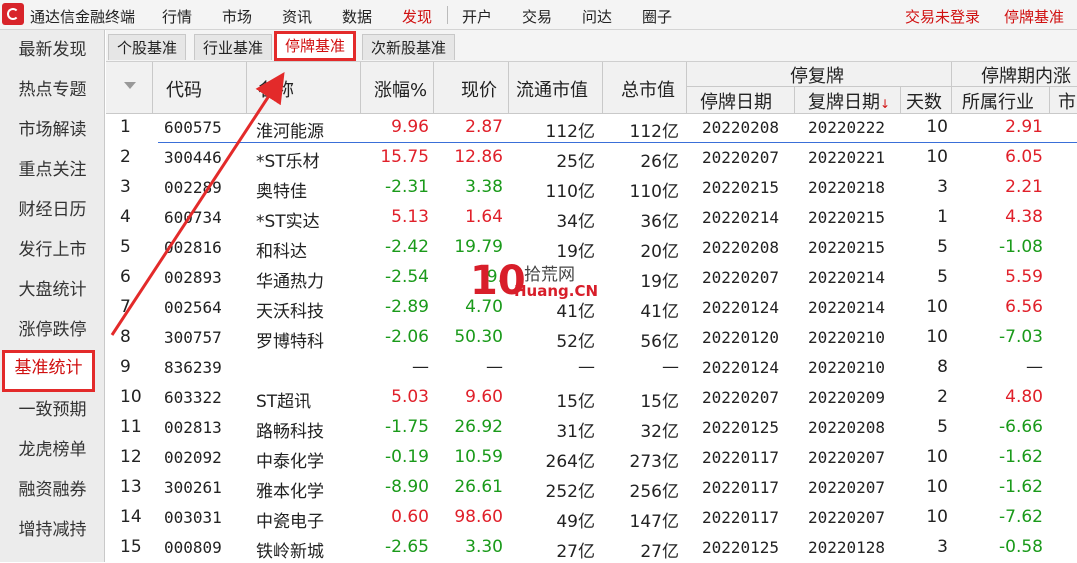 The height and width of the screenshot is (563, 1077). What do you see at coordinates (407, 307) in the screenshot?
I see `cell-change: -2.89` at bounding box center [407, 307].